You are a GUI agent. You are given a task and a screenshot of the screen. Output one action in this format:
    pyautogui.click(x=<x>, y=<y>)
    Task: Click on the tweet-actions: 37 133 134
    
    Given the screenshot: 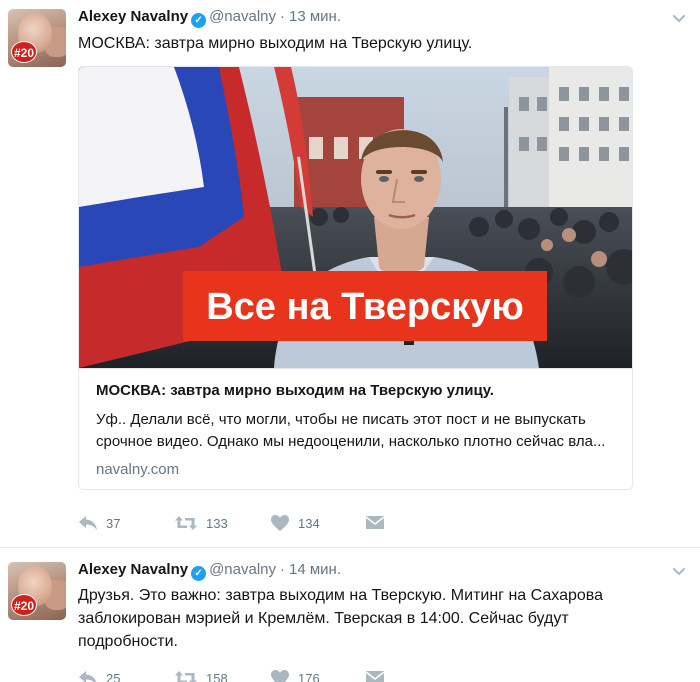 What is the action you would take?
    pyautogui.click(x=243, y=523)
    